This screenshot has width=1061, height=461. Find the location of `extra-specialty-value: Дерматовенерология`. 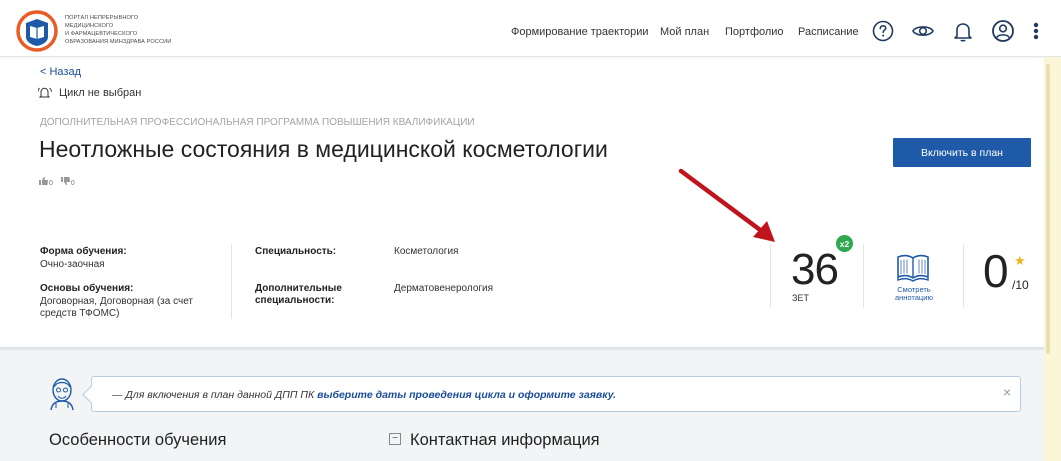

extra-specialty-value: Дерматовенерология is located at coordinates (444, 288).